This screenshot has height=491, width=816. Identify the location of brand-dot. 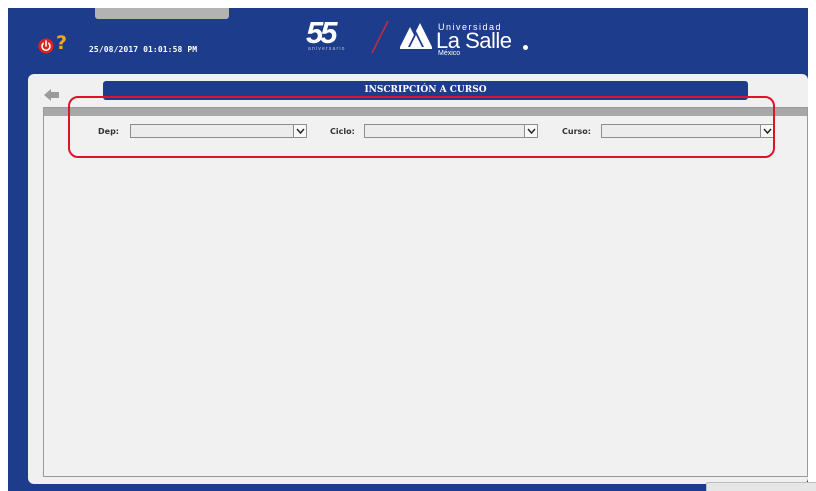
(525, 47).